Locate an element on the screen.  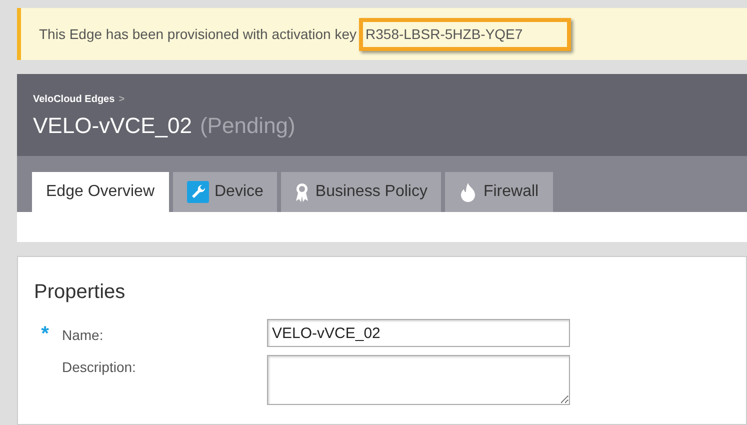
breadcrumb-link: VeloCloud Edges is located at coordinates (74, 99).